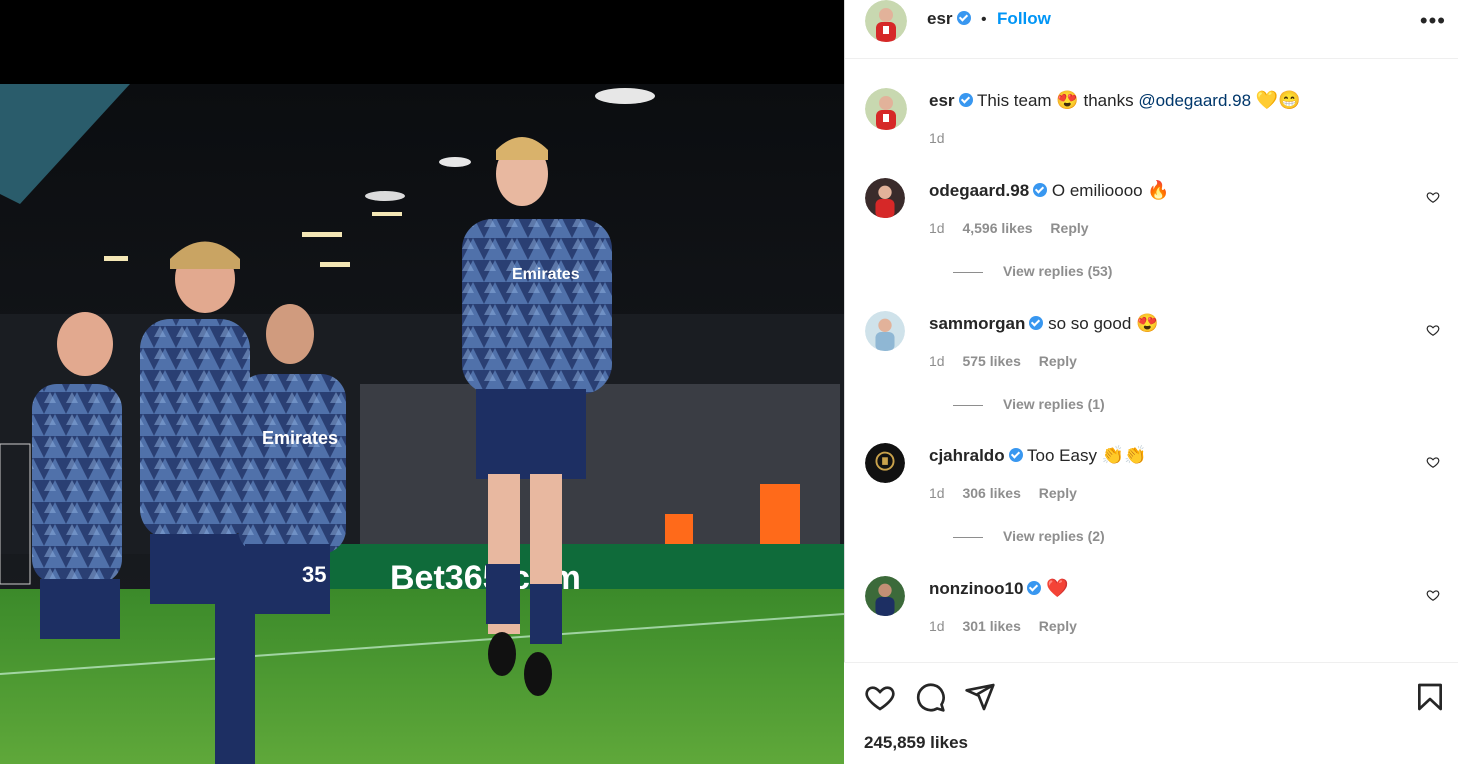 Image resolution: width=1458 pixels, height=765 pixels. Describe the element at coordinates (1151, 29) in the screenshot. I see `post-header: esr • Follow •••` at that location.